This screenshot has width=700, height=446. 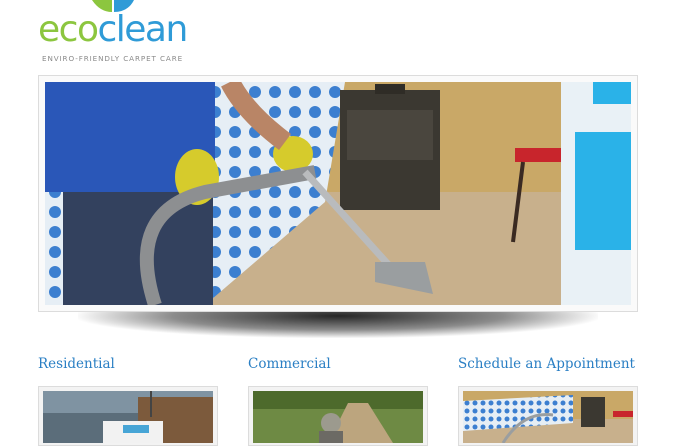 I want to click on site-logo: ecoclean ENVIRO-FRIENDLY CARPET CARE, so click(x=118, y=33).